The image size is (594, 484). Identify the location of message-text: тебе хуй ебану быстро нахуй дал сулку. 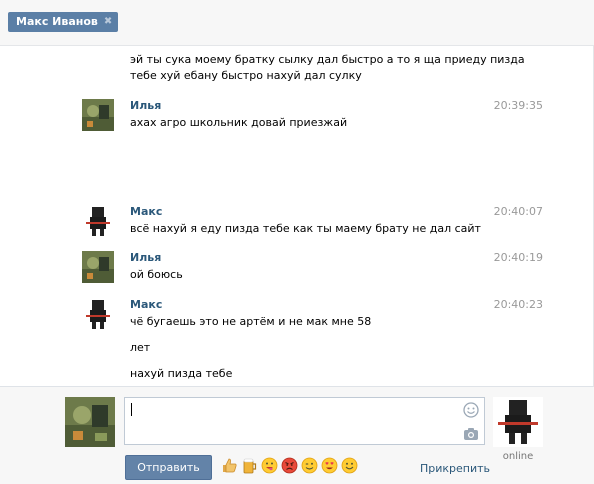
(246, 75).